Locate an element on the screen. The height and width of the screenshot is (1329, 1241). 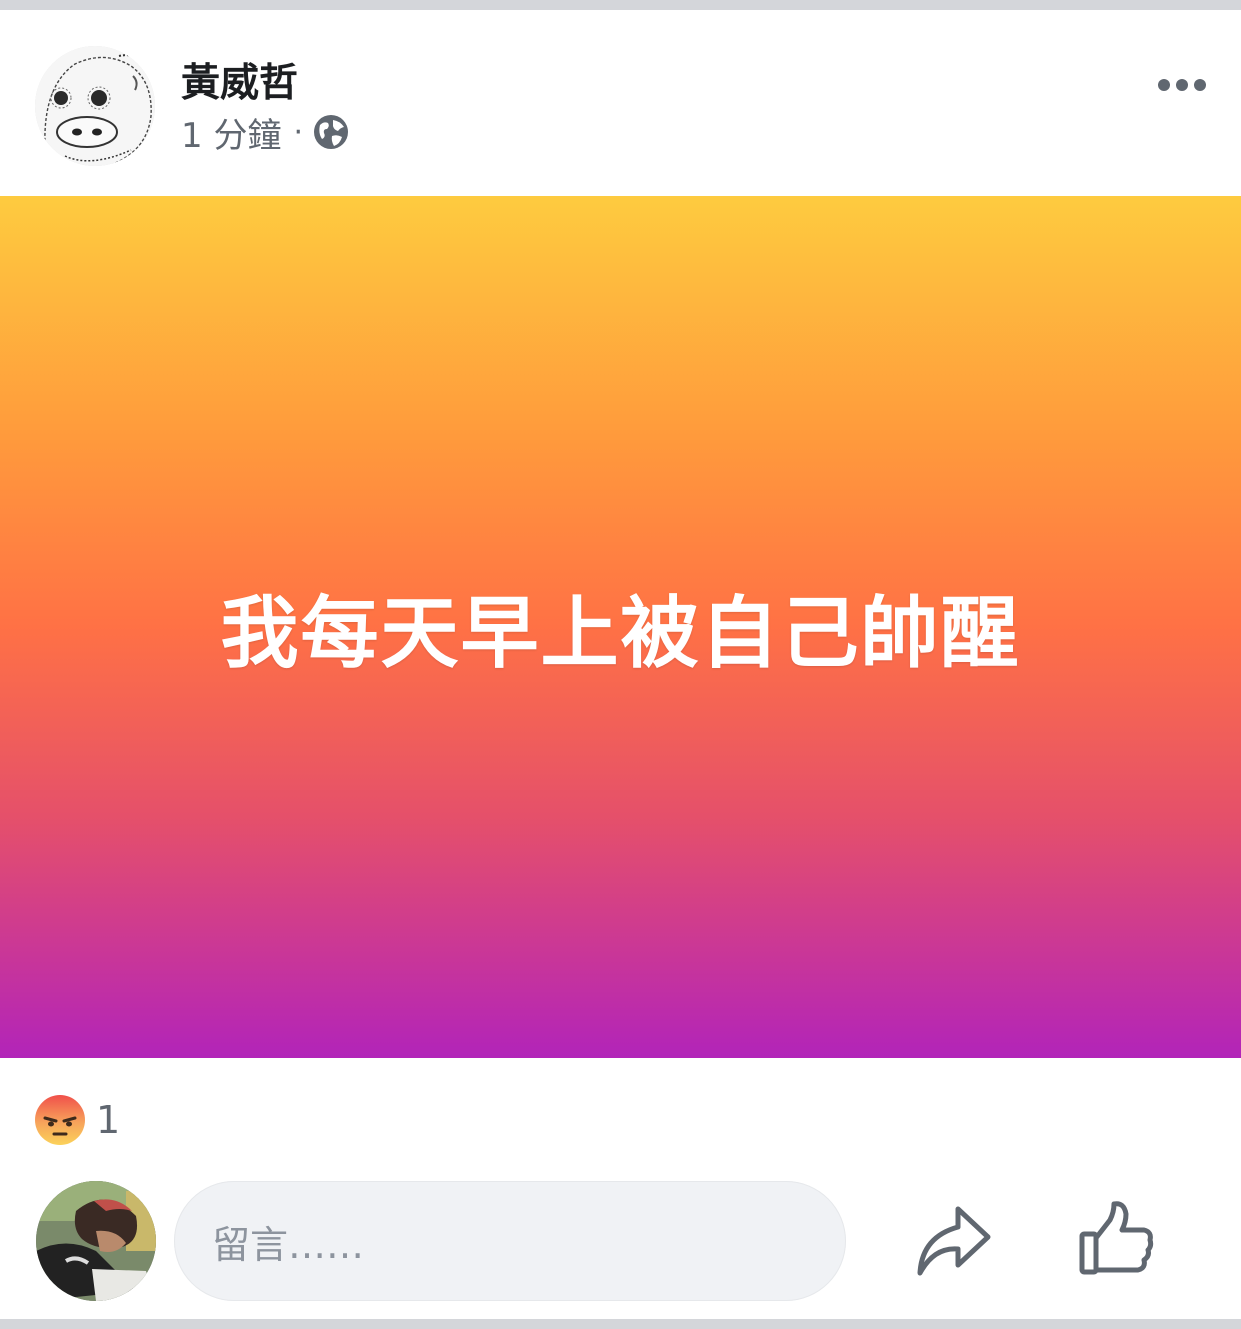
post-text: 我每天早上被自己帥醒 is located at coordinates (620, 634).